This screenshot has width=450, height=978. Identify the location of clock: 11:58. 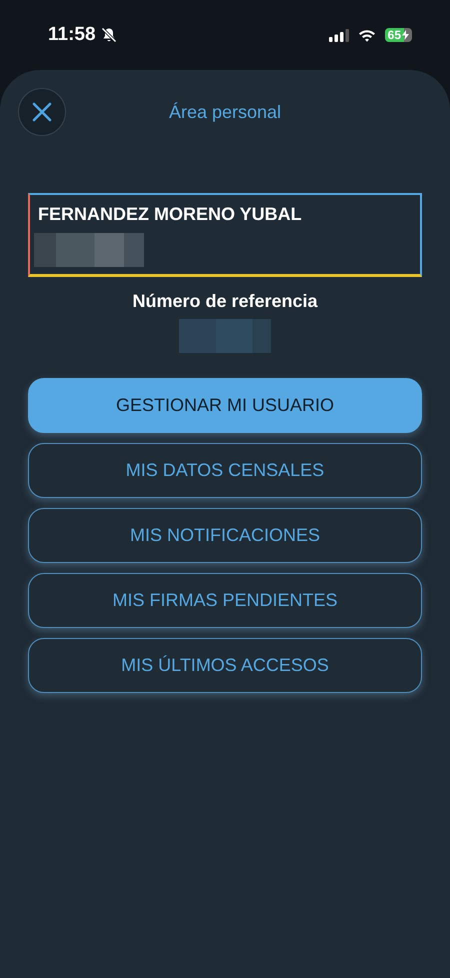
(72, 35).